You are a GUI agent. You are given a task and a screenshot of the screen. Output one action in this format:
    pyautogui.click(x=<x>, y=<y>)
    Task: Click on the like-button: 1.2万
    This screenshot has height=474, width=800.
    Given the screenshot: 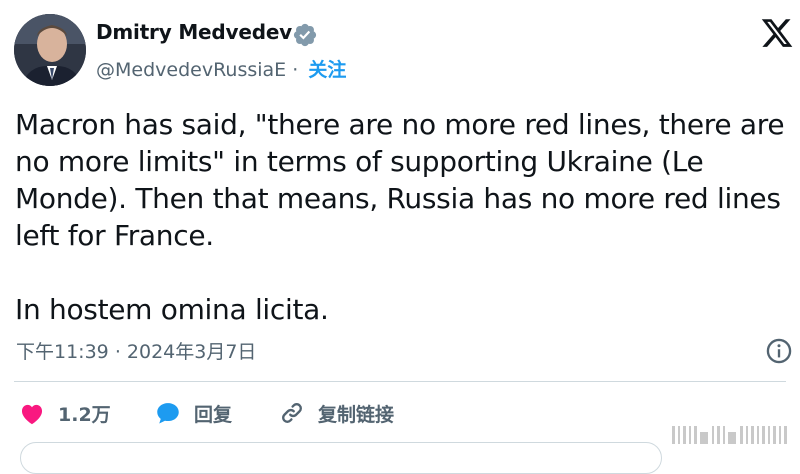 What is the action you would take?
    pyautogui.click(x=64, y=413)
    